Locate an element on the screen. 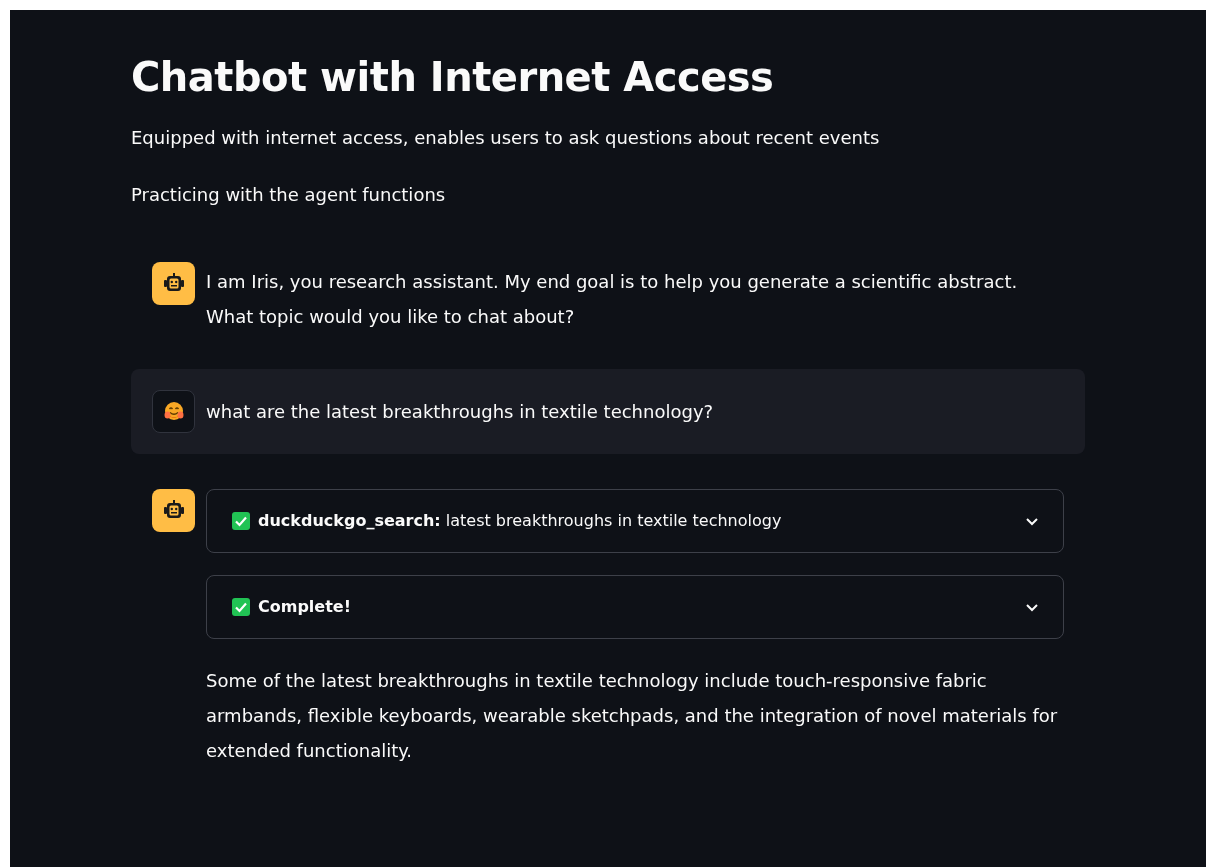  description-text: Equipped with internet access, enables users to ask questions about recent events is located at coordinates (506, 138).